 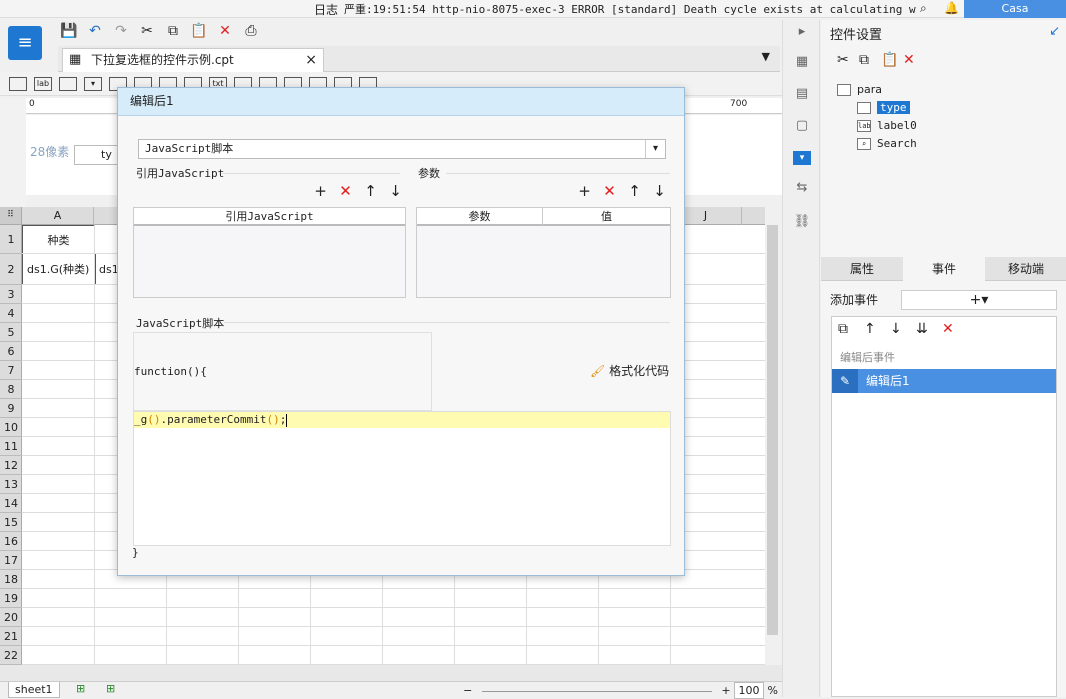 What do you see at coordinates (883, 107) in the screenshot?
I see `tree-item-type: type` at bounding box center [883, 107].